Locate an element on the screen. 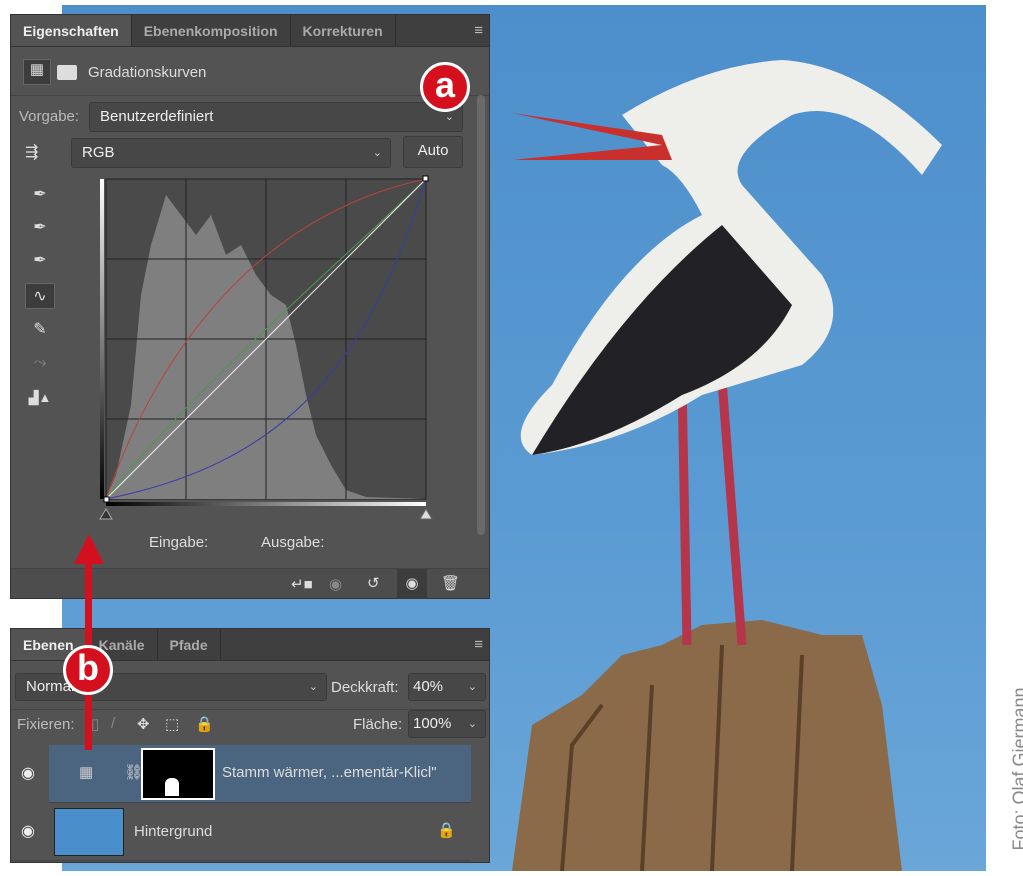 This screenshot has width=1023, height=876. visibility-icon: ◉ is located at coordinates (412, 584).